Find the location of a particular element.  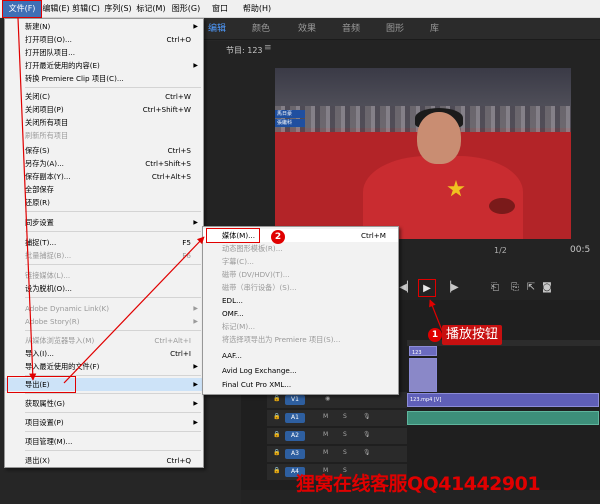

track-label: A3 is located at coordinates (295, 454).